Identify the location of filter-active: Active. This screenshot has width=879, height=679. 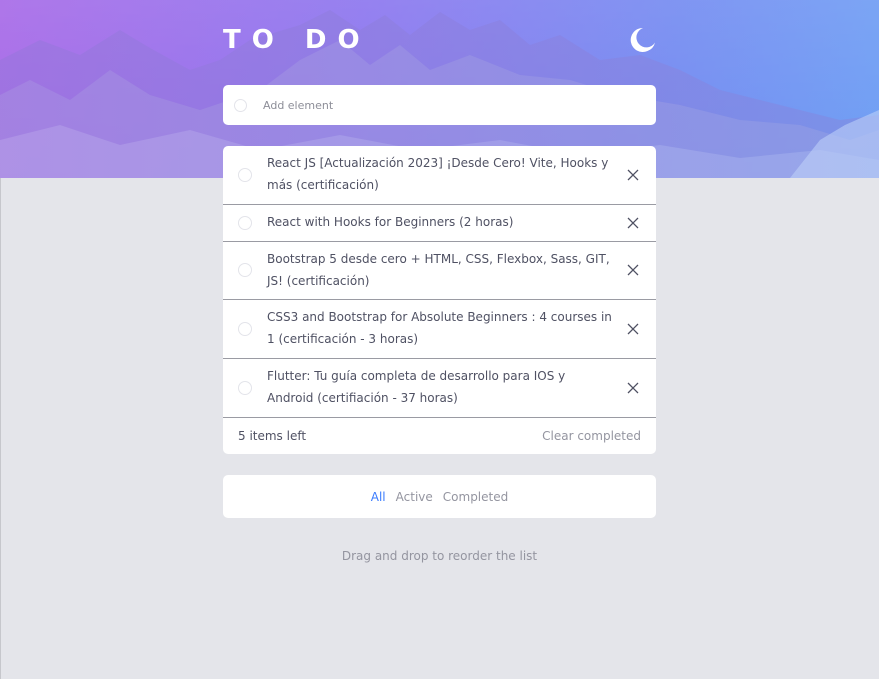
(414, 497).